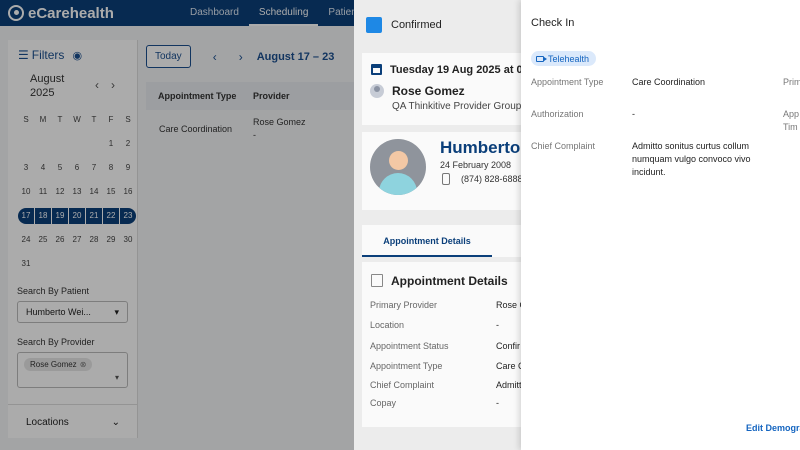 The image size is (800, 450). I want to click on authorization-value: -, so click(633, 114).